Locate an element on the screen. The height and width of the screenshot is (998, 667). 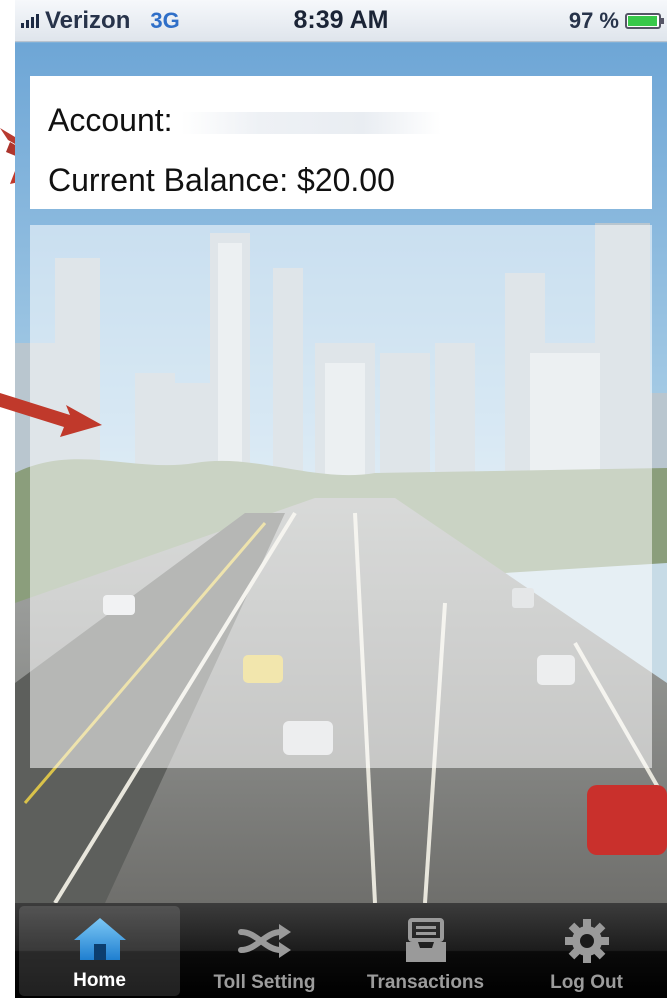
tab-toll-setting: Toll Setting is located at coordinates (264, 950).